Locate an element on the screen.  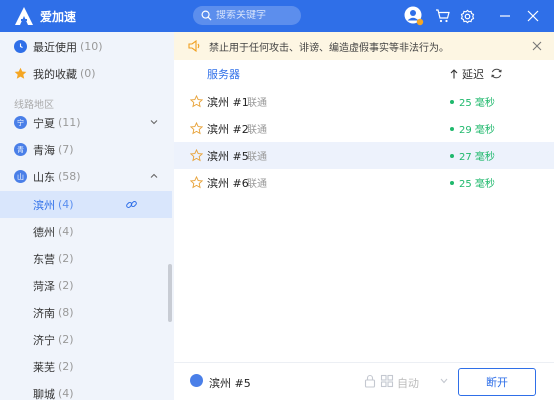
title-bar: 爱加速 is located at coordinates (277, 16).